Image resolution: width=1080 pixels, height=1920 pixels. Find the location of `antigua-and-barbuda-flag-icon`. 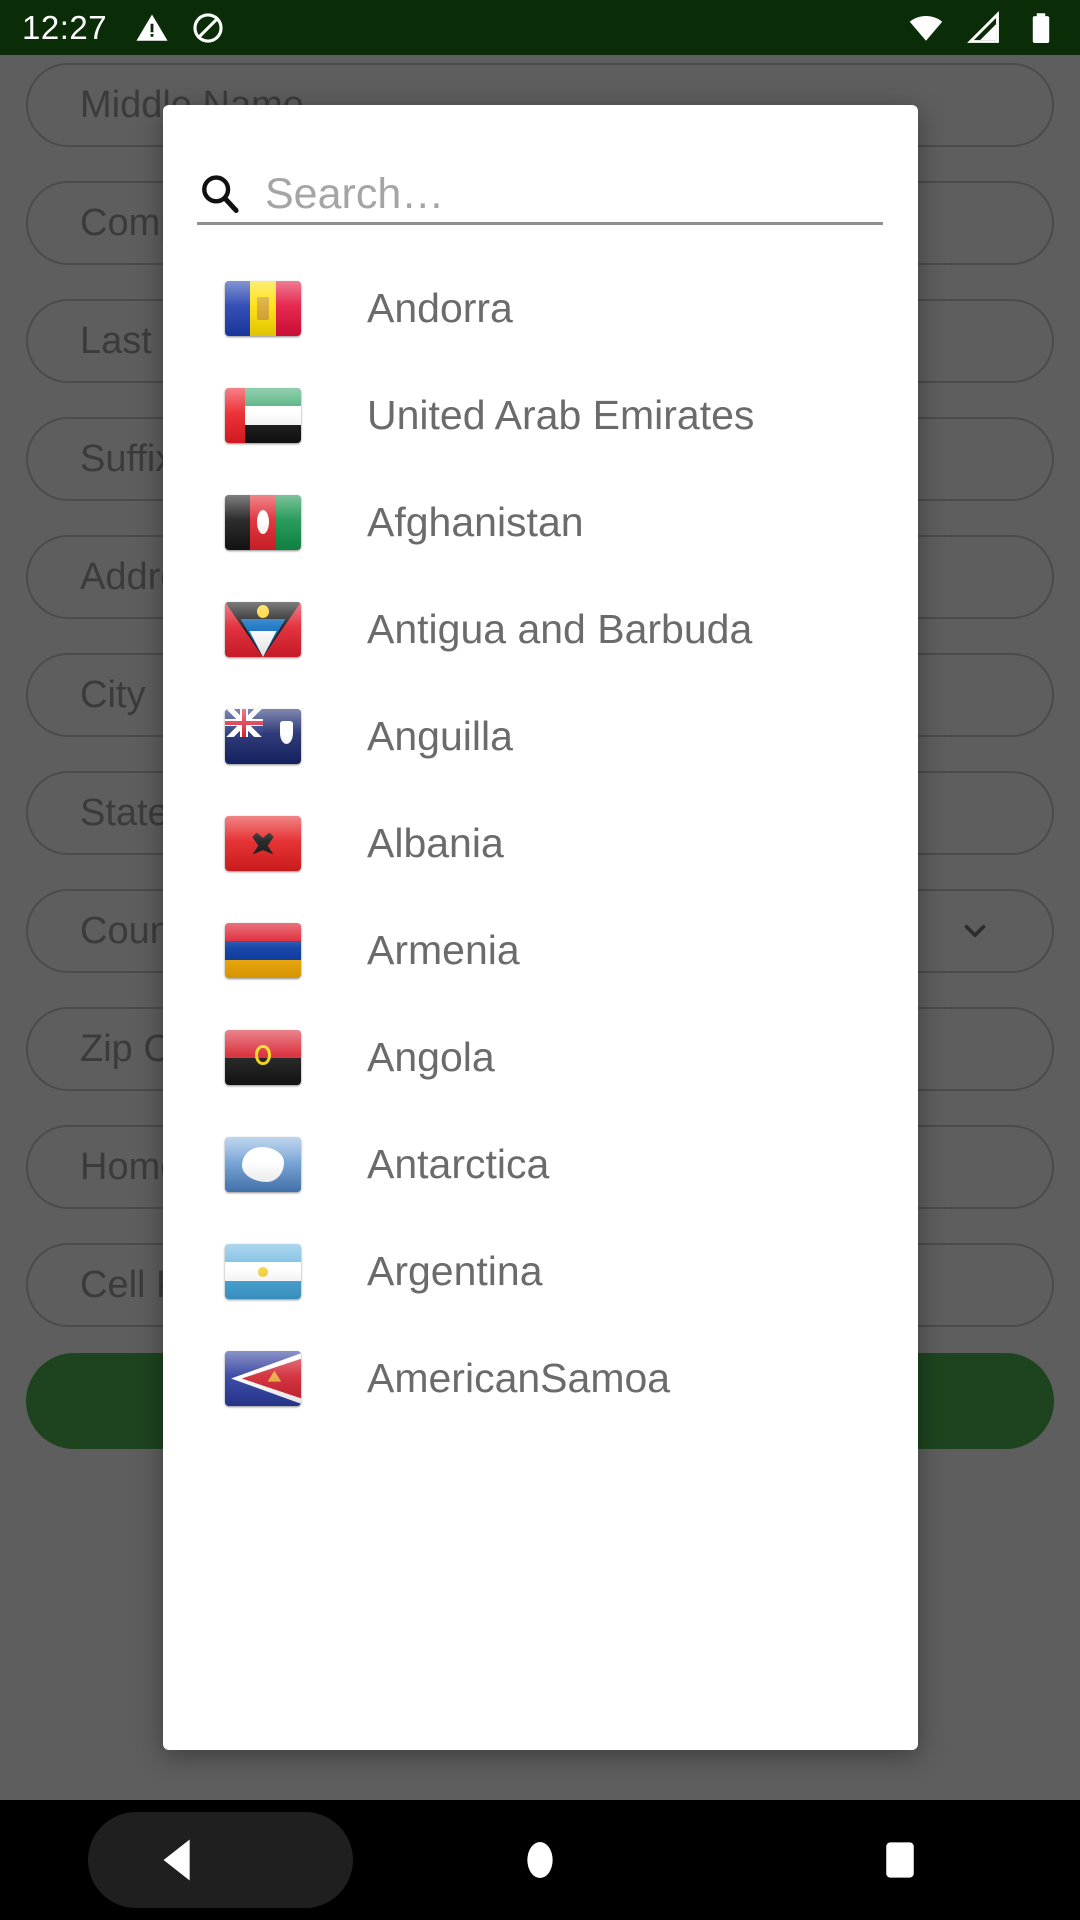

antigua-and-barbuda-flag-icon is located at coordinates (263, 629).